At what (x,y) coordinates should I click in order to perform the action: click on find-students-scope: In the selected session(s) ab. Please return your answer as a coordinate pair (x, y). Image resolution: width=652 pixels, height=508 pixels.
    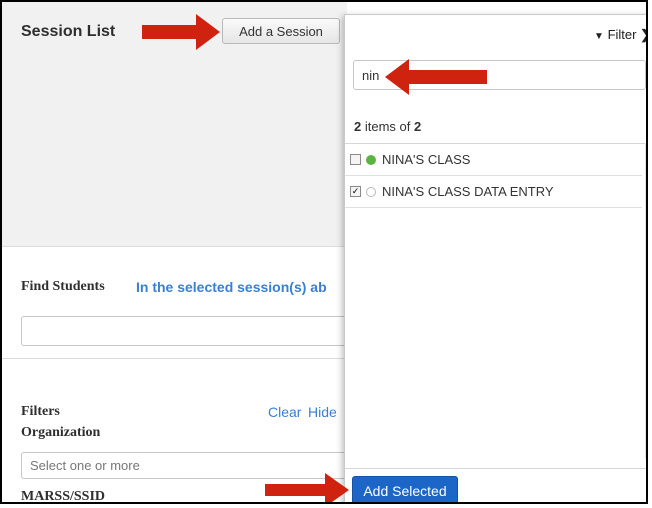
    Looking at the image, I should click on (231, 287).